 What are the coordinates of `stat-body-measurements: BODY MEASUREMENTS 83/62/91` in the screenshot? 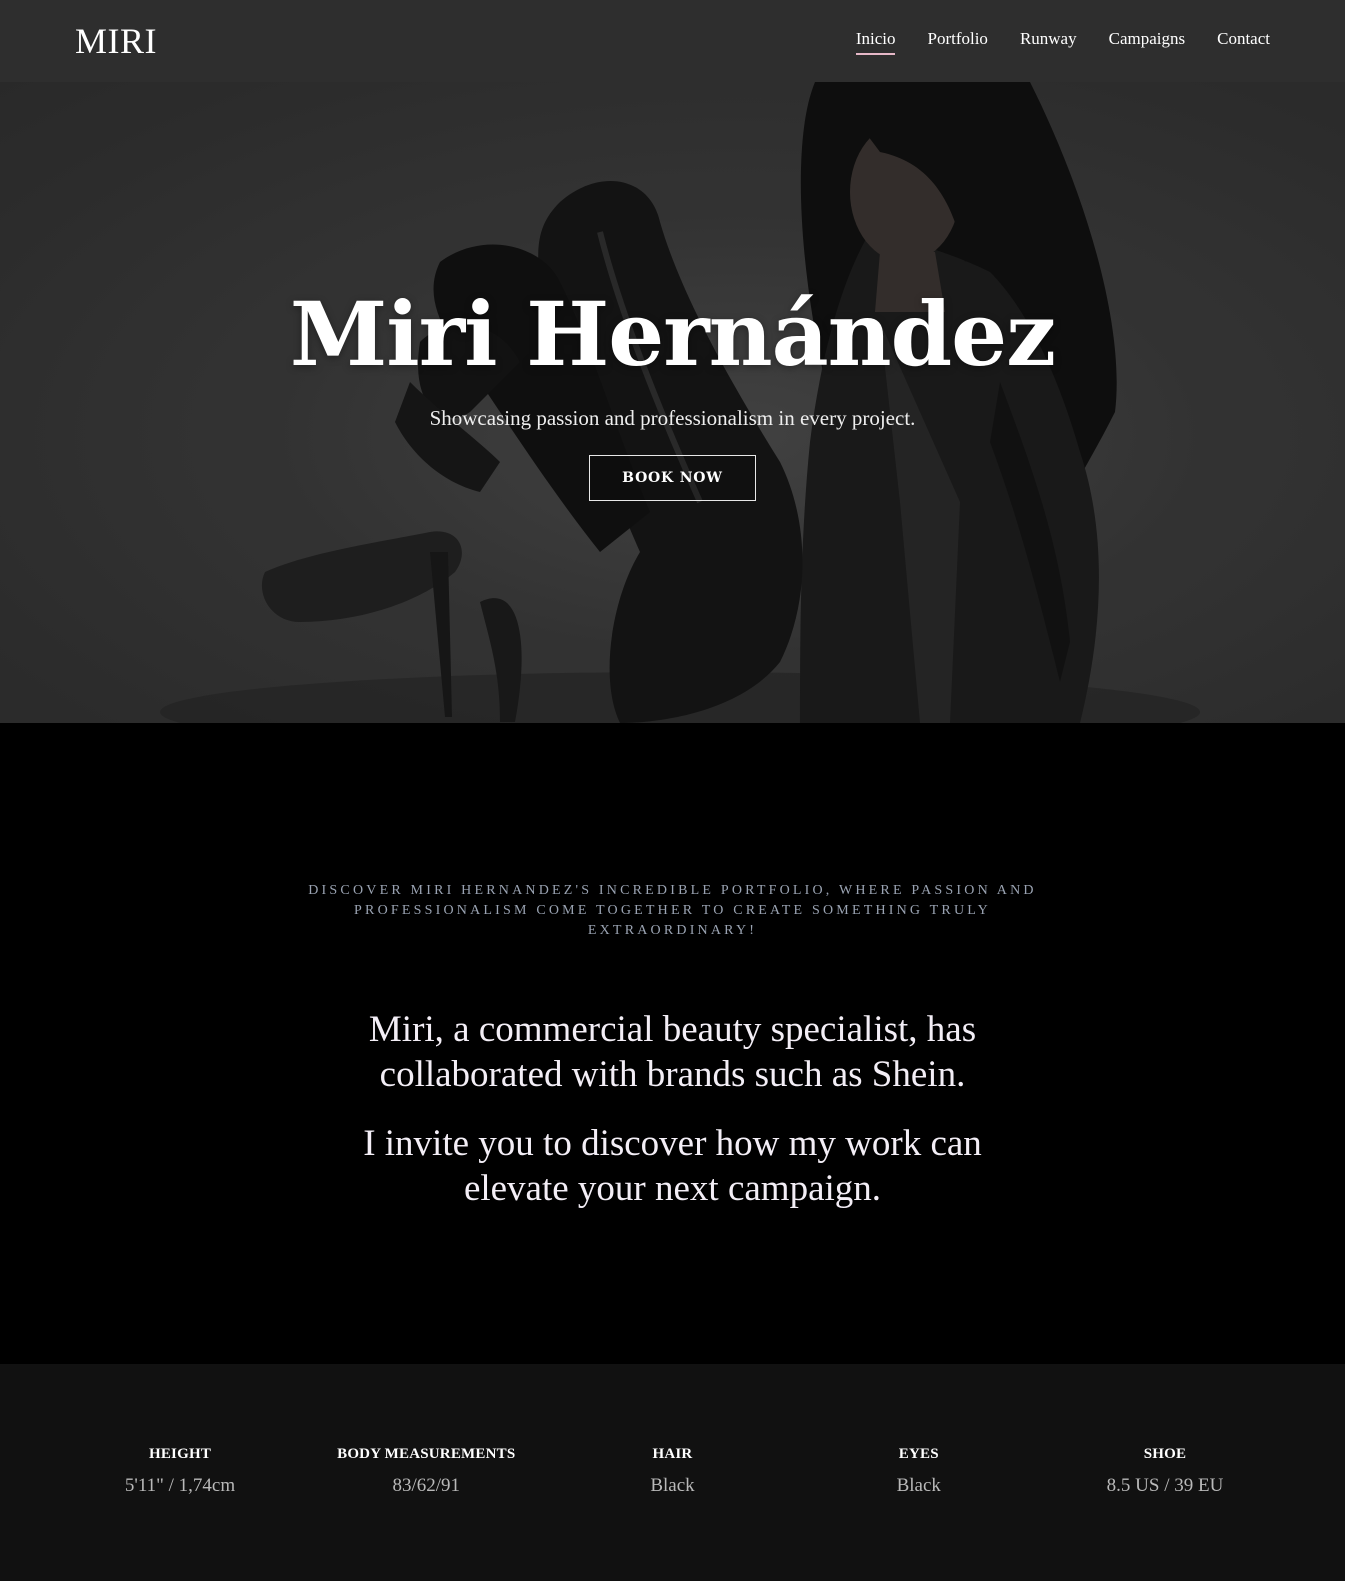 It's located at (426, 1513).